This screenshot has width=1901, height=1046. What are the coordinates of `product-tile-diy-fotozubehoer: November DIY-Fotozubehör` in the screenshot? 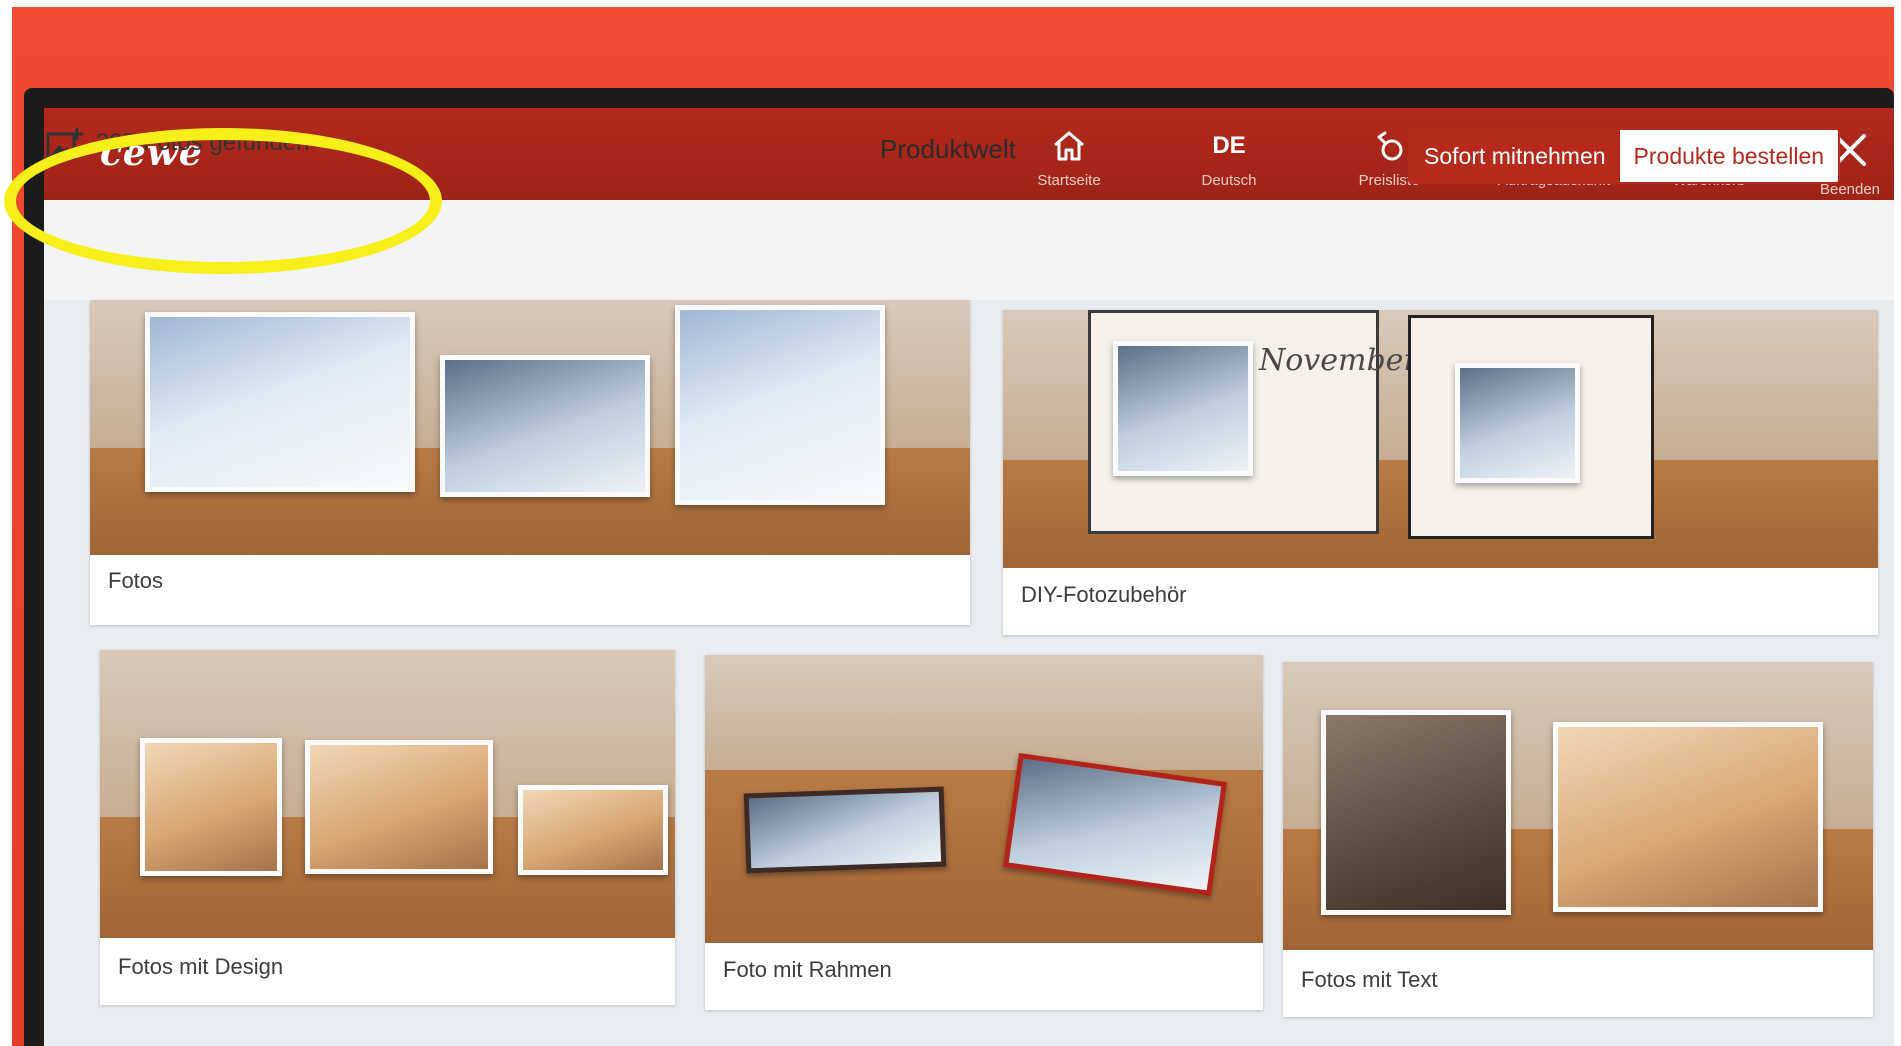 It's located at (1440, 472).